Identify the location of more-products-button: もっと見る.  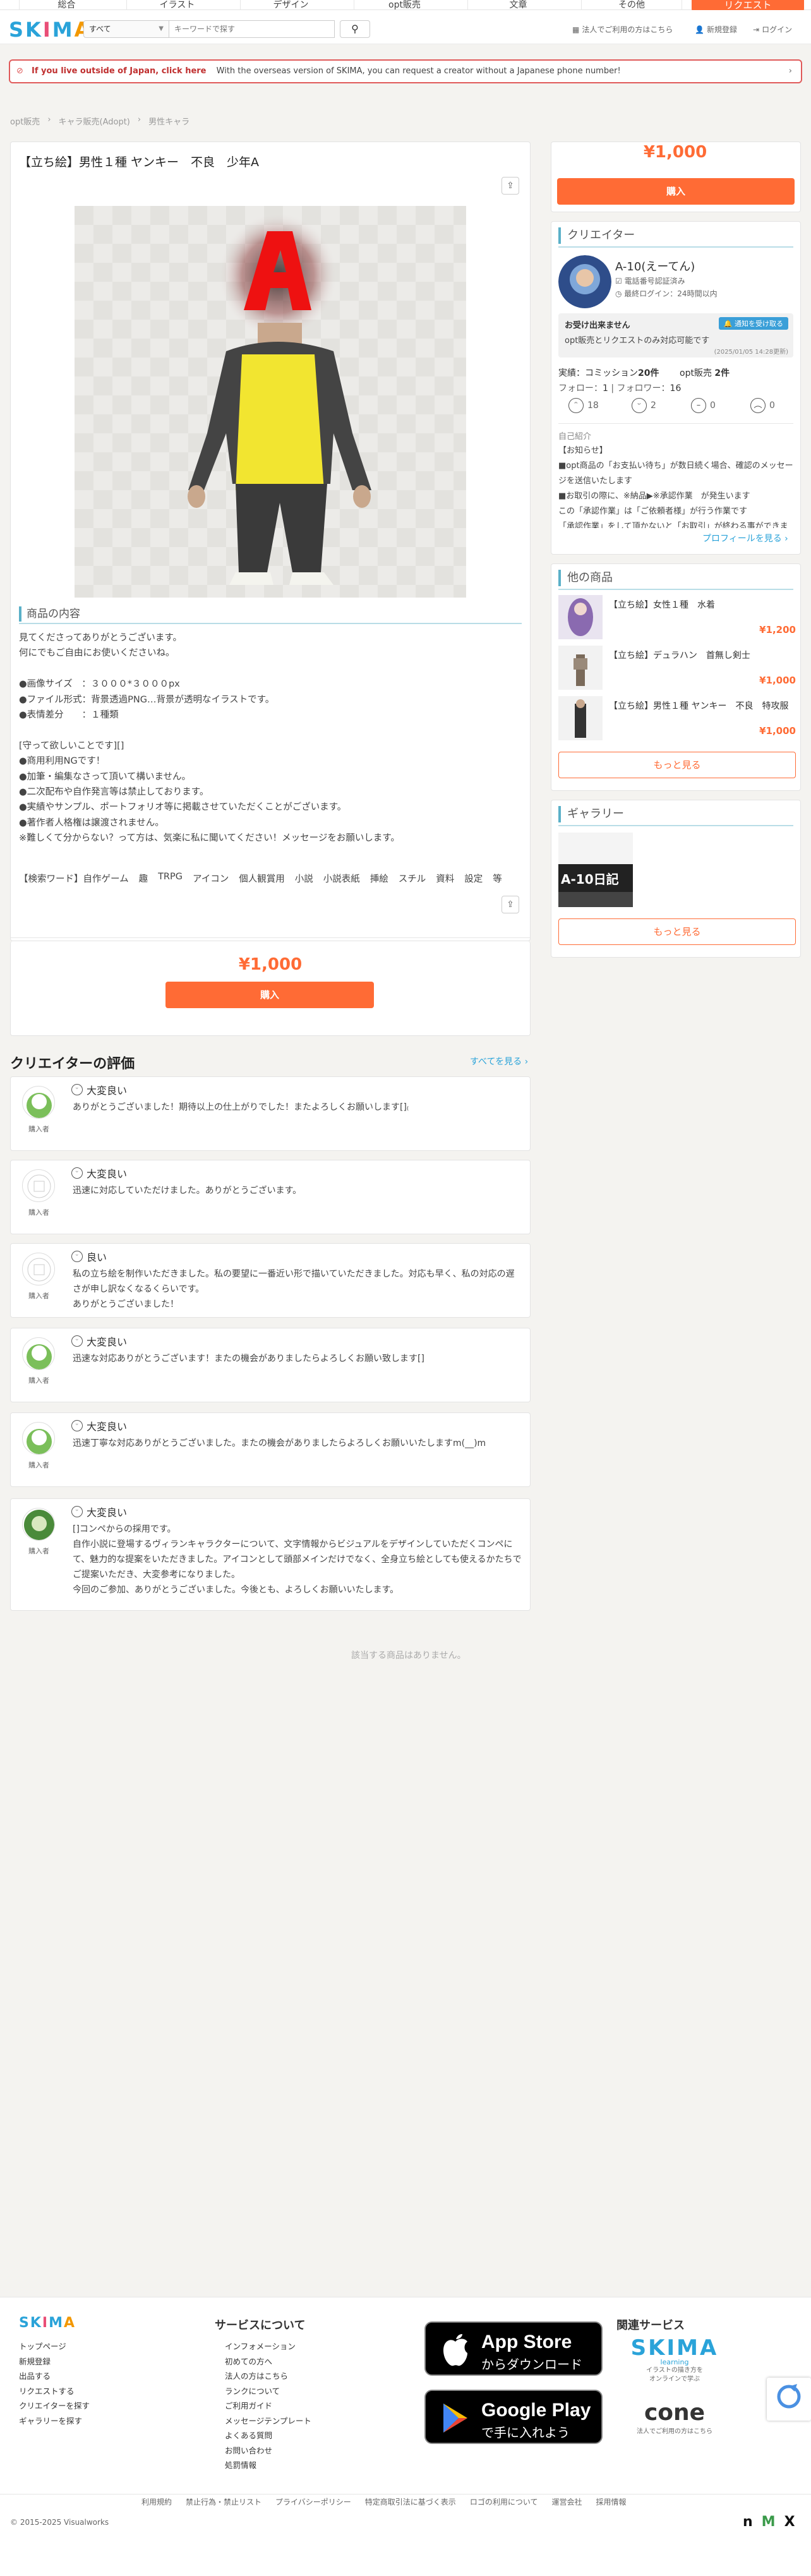
(677, 765).